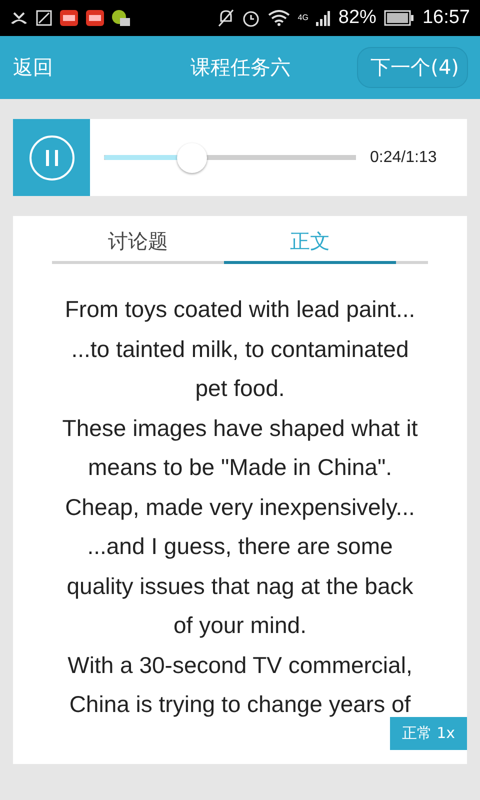 The height and width of the screenshot is (800, 480). Describe the element at coordinates (403, 157) in the screenshot. I see `playback-time: 0:24/1:13` at that location.